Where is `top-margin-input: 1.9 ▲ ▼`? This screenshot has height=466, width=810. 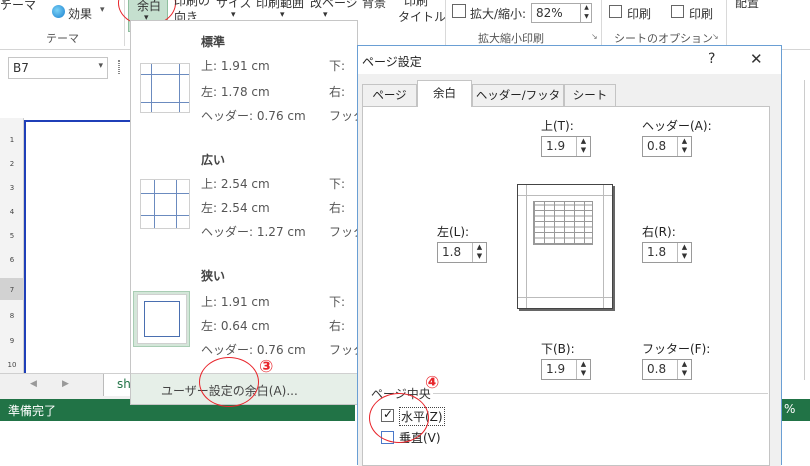
top-margin-input: 1.9 ▲ ▼ is located at coordinates (566, 146).